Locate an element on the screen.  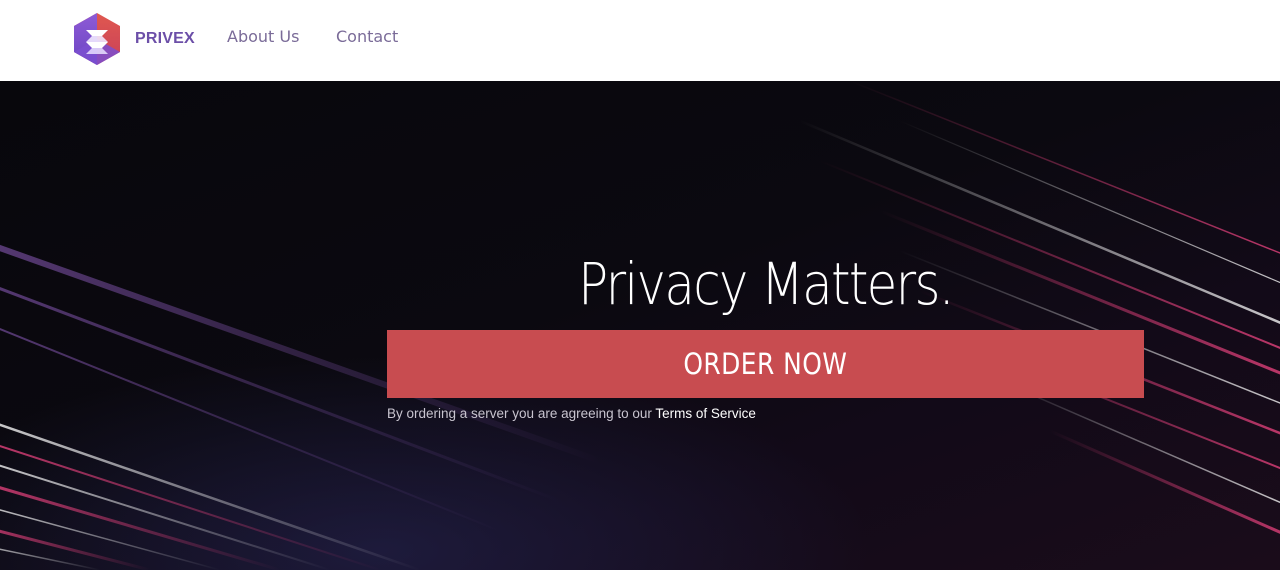
navbar: PRIVEX About Us Contact is located at coordinates (640, 40).